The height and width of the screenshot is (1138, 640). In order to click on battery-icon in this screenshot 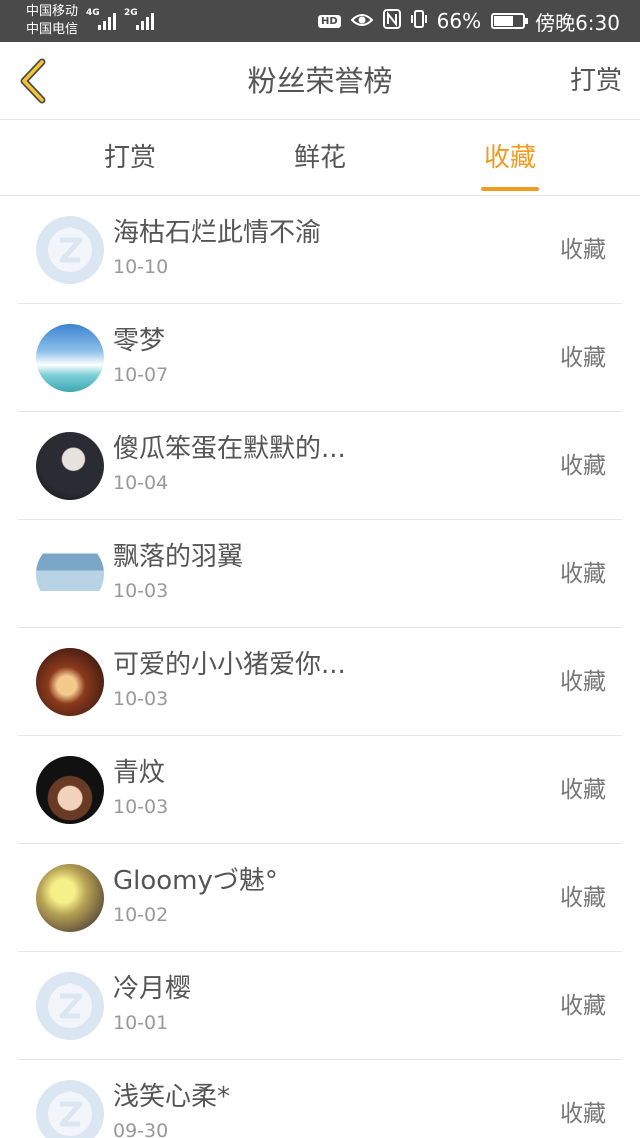, I will do `click(510, 21)`.